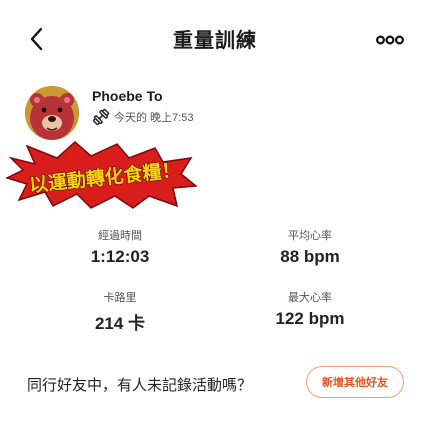 The width and height of the screenshot is (430, 431). I want to click on dumbbell-icon, so click(101, 117).